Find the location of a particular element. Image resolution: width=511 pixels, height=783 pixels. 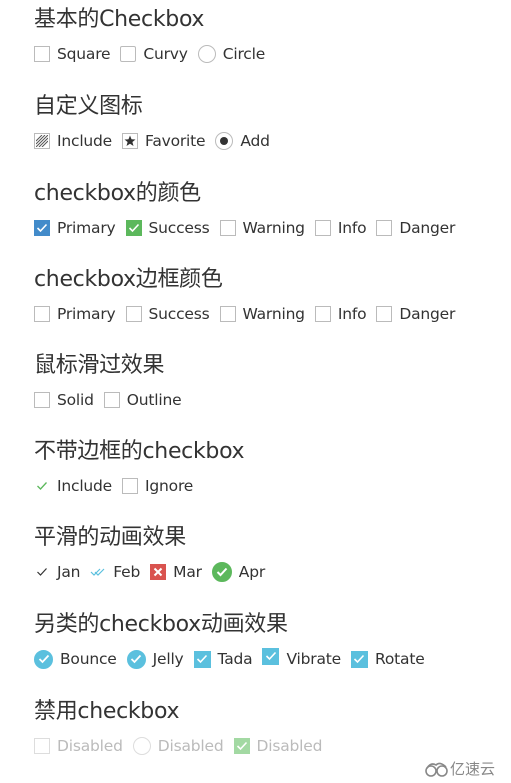

double-check-icon is located at coordinates (98, 572).